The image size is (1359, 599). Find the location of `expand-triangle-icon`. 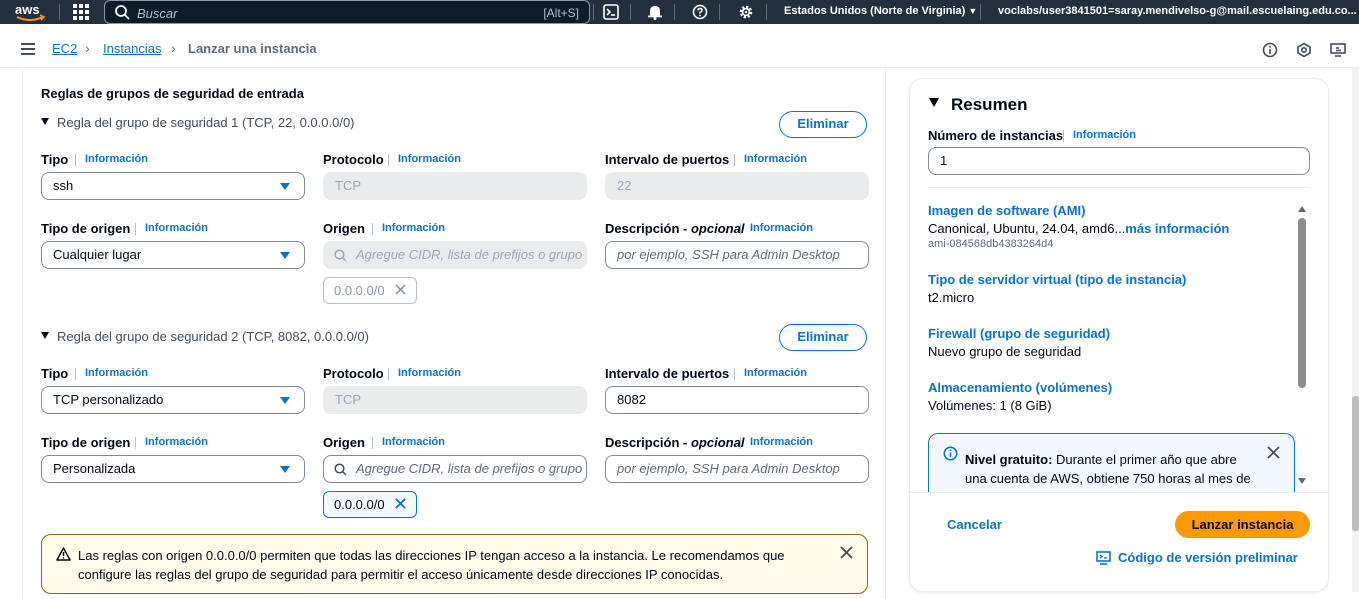

expand-triangle-icon is located at coordinates (45, 121).